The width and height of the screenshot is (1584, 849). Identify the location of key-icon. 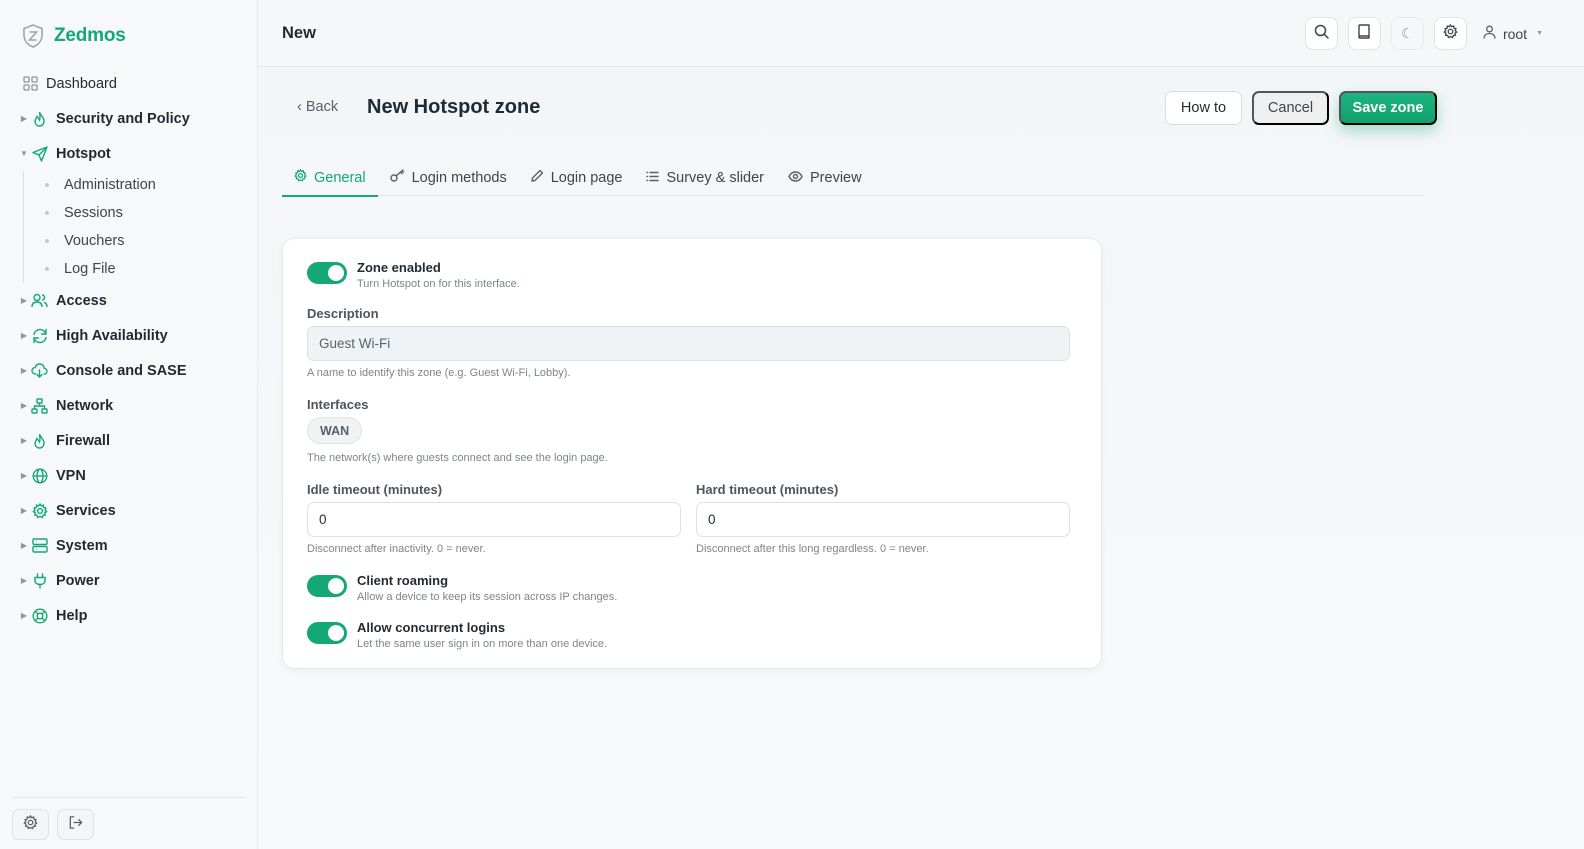
(397, 177).